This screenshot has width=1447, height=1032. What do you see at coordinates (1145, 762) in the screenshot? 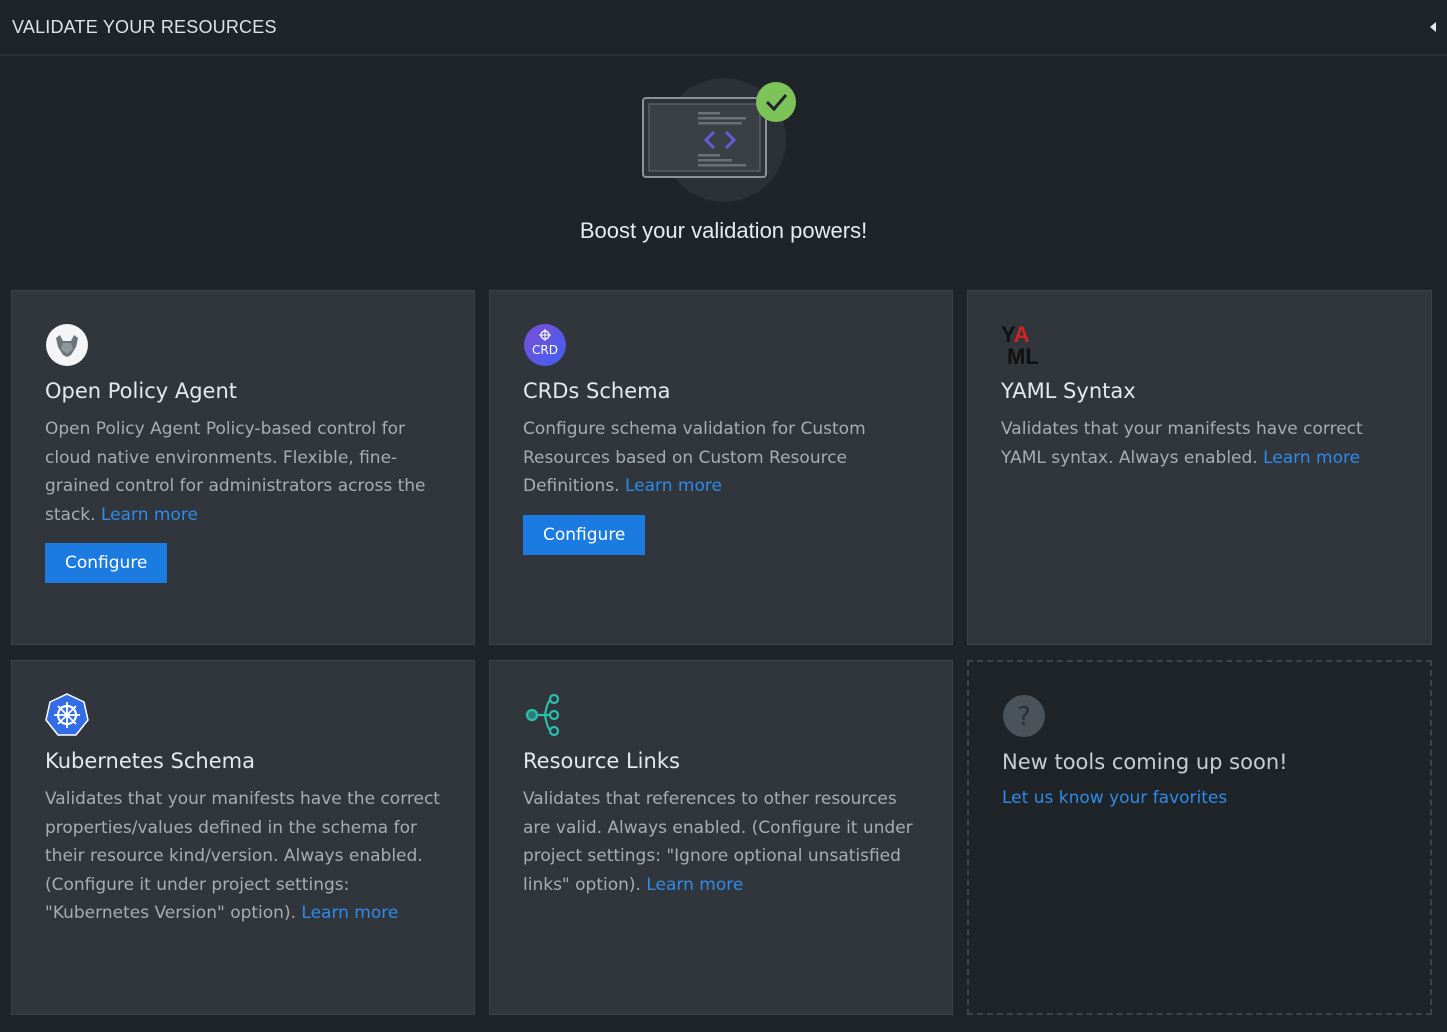
I see `card-title: New tools coming up soon!` at bounding box center [1145, 762].